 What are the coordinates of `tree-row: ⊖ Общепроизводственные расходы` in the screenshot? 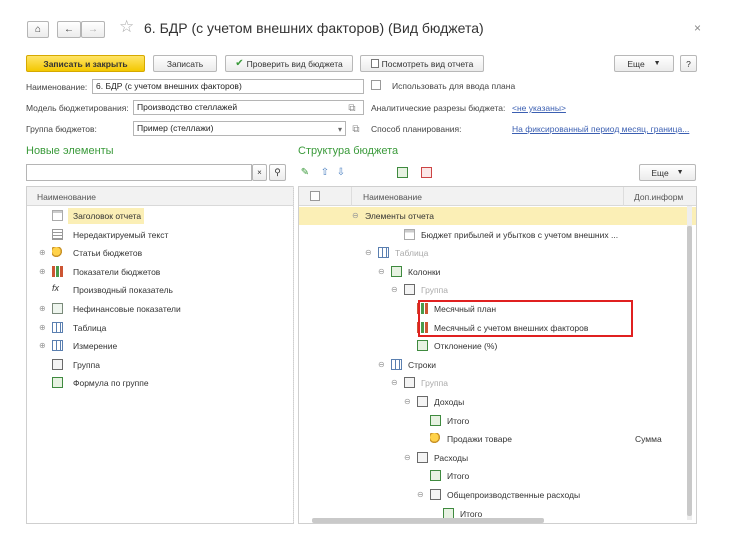 It's located at (497, 495).